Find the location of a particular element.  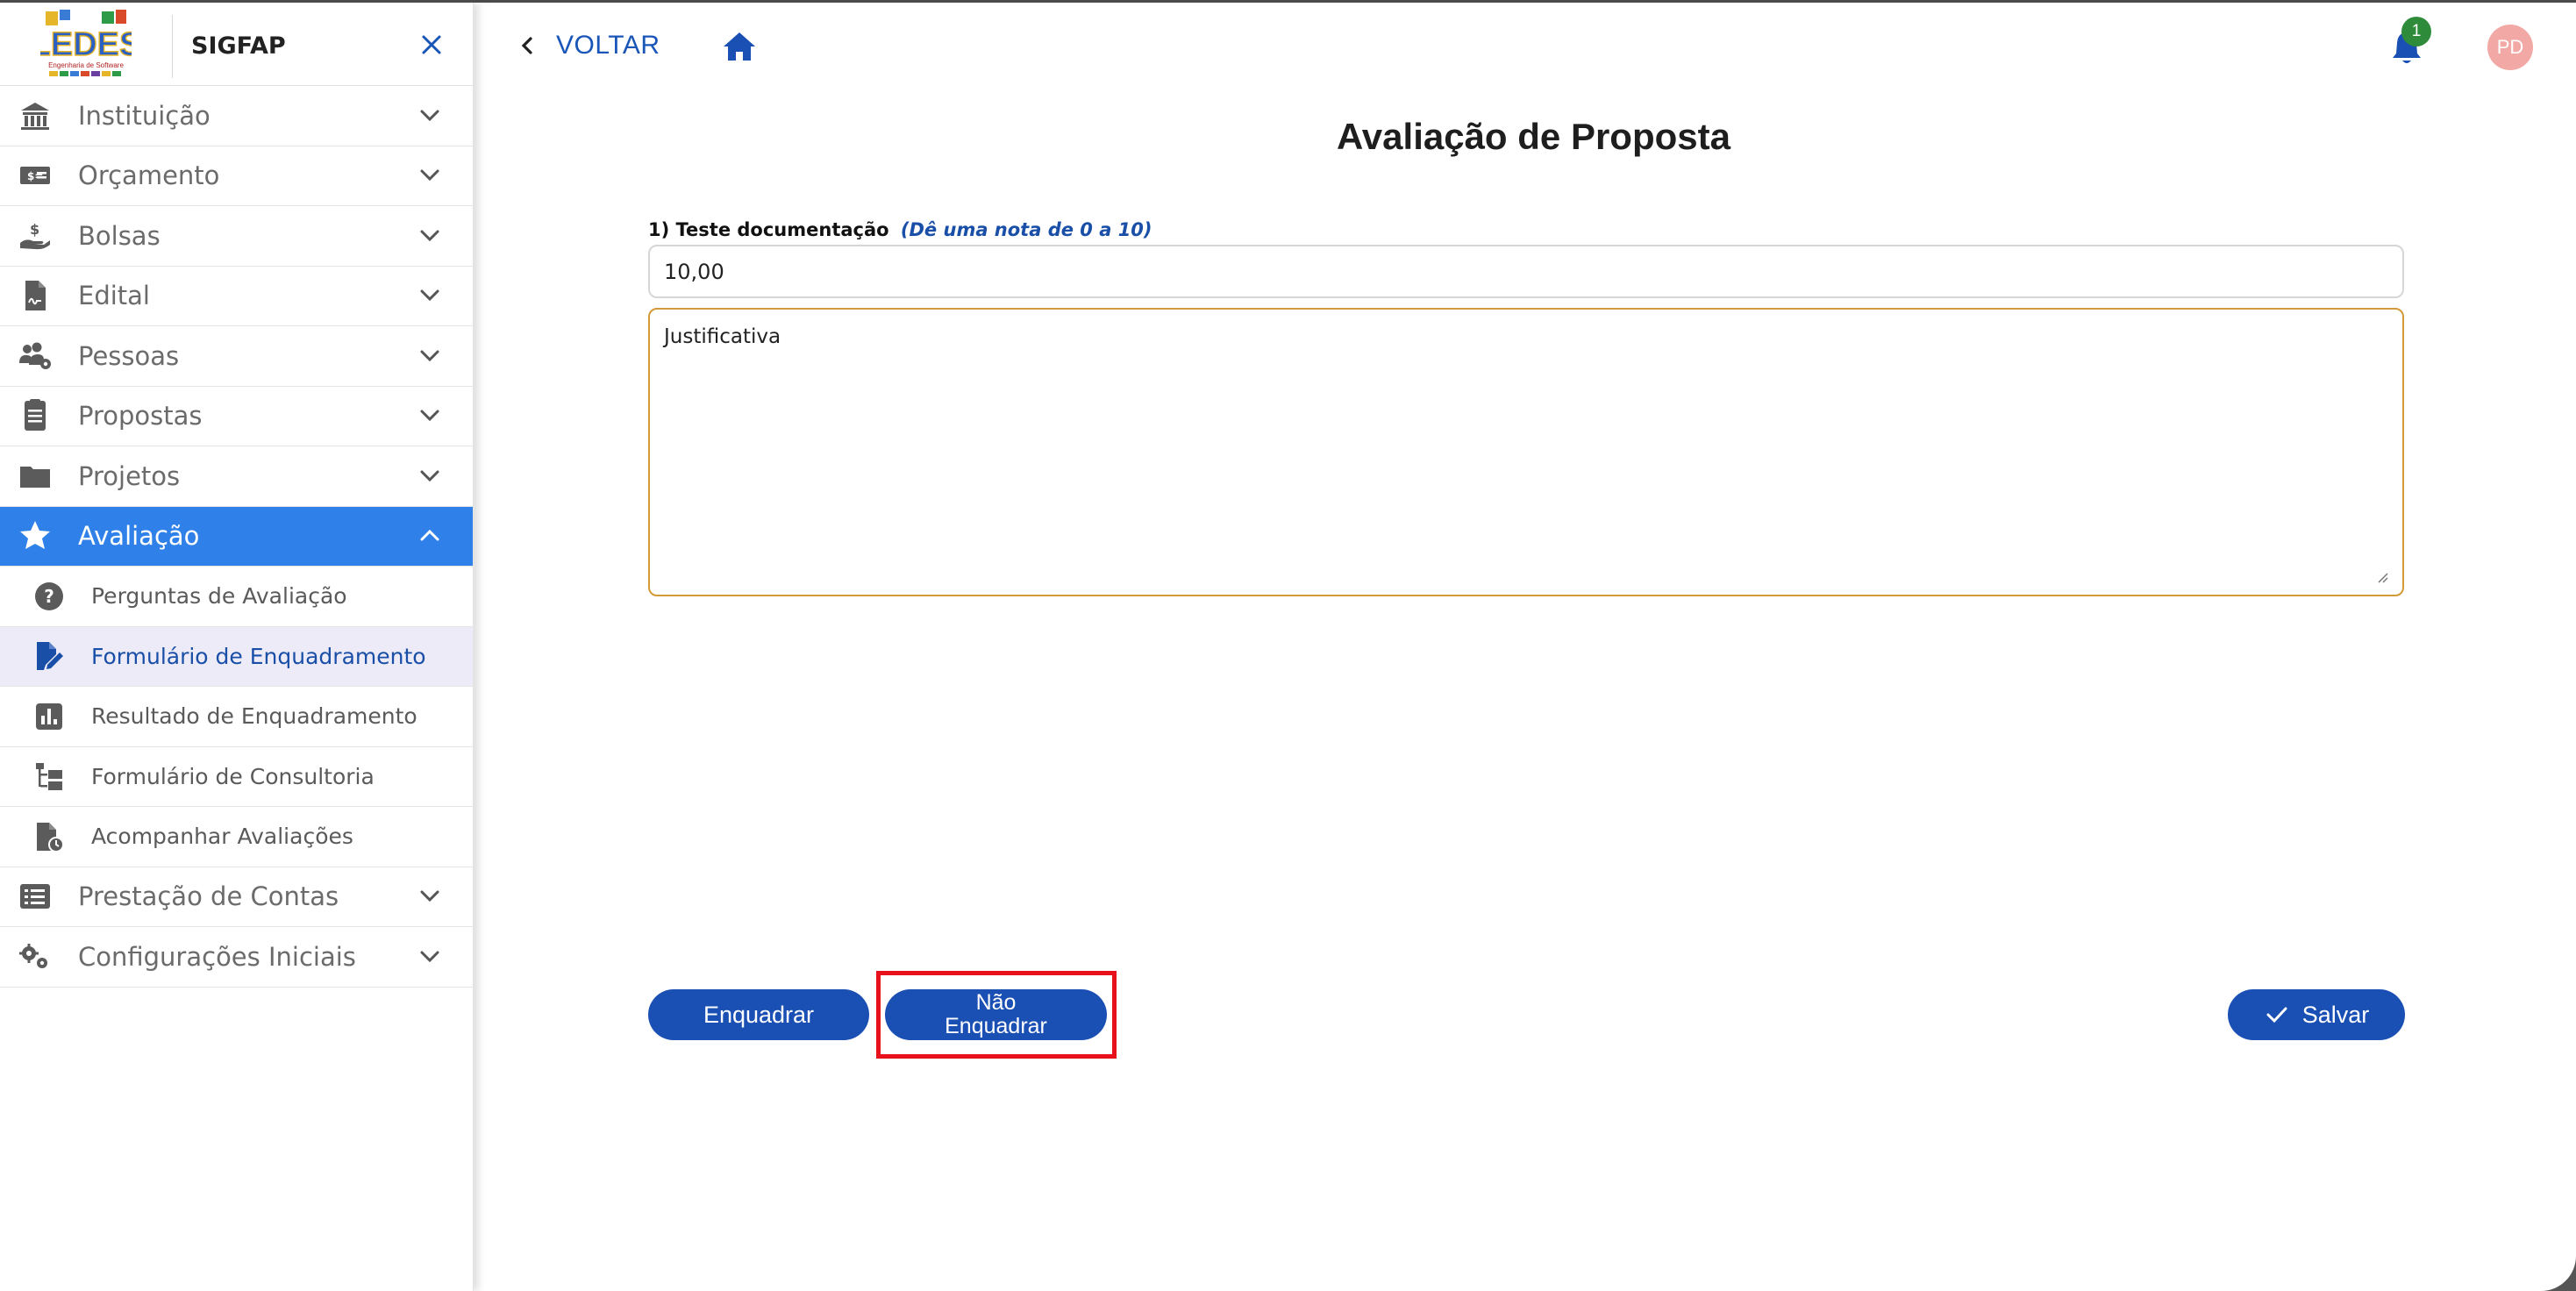

file-edit-icon is located at coordinates (50, 656).